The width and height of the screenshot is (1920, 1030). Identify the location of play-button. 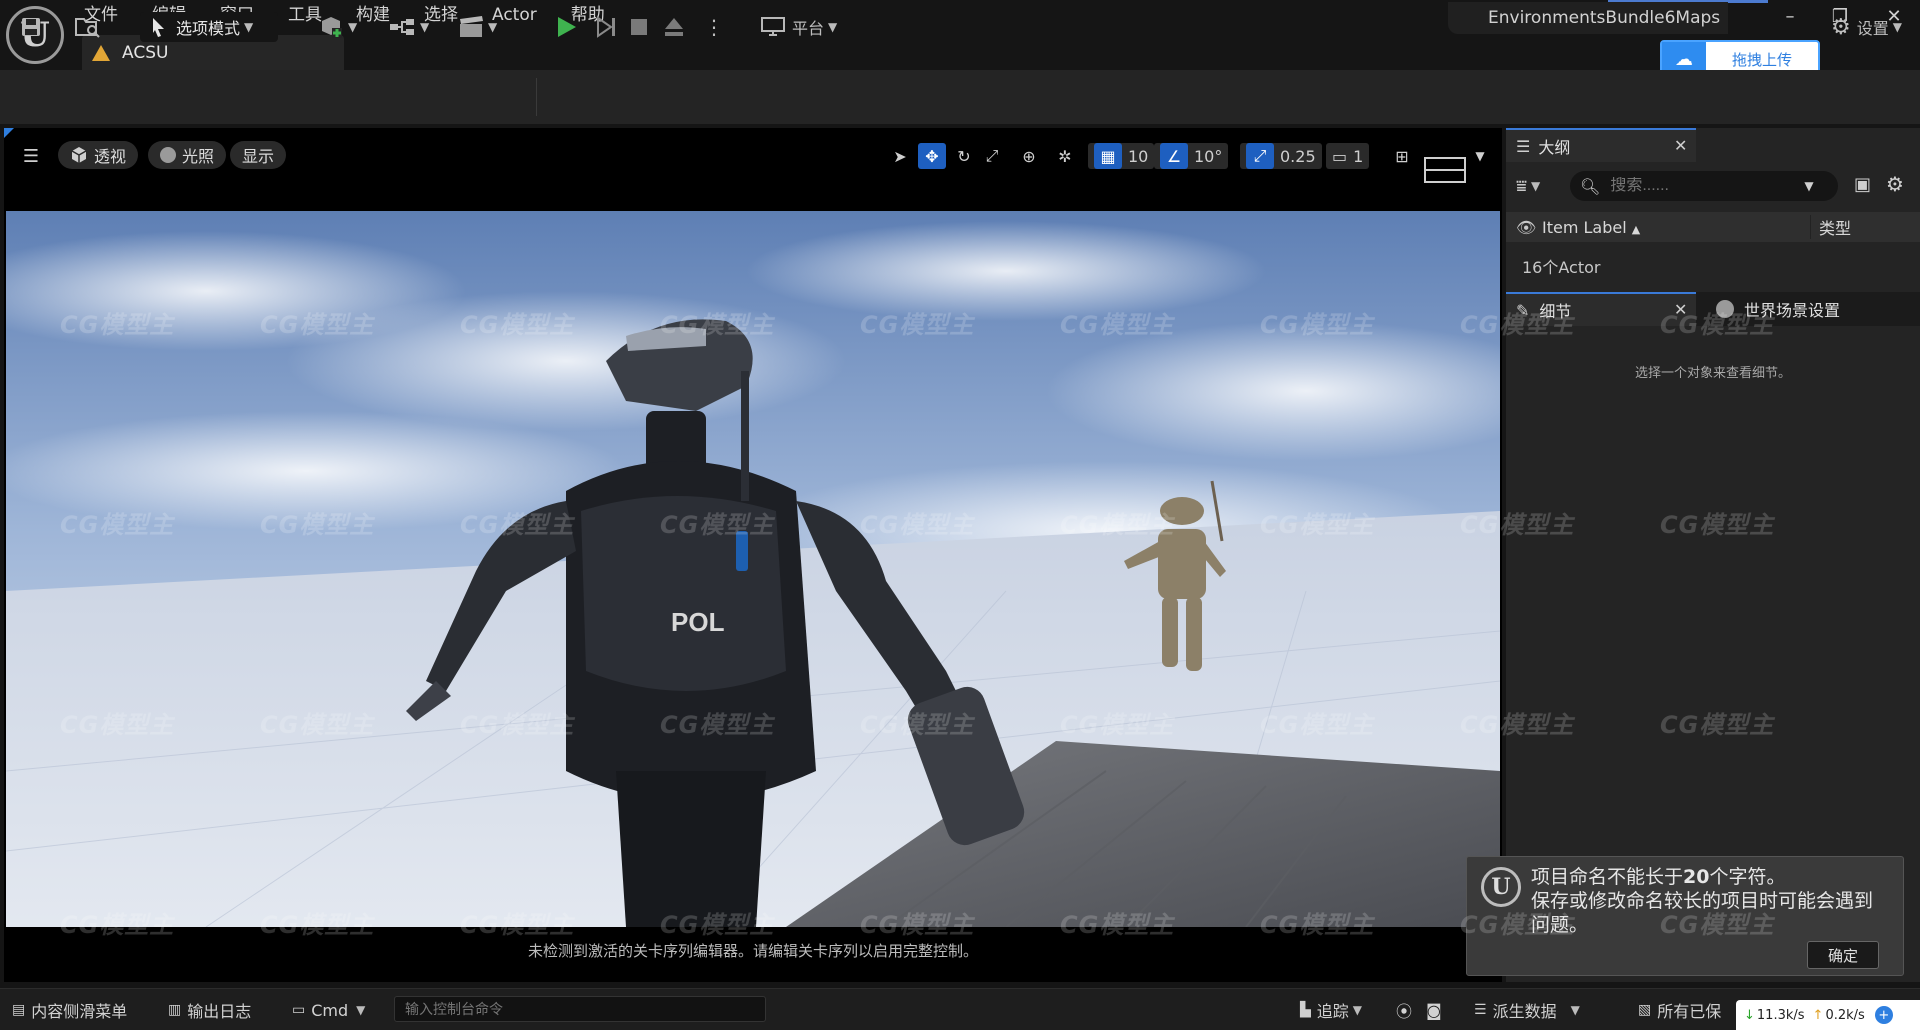
(566, 27).